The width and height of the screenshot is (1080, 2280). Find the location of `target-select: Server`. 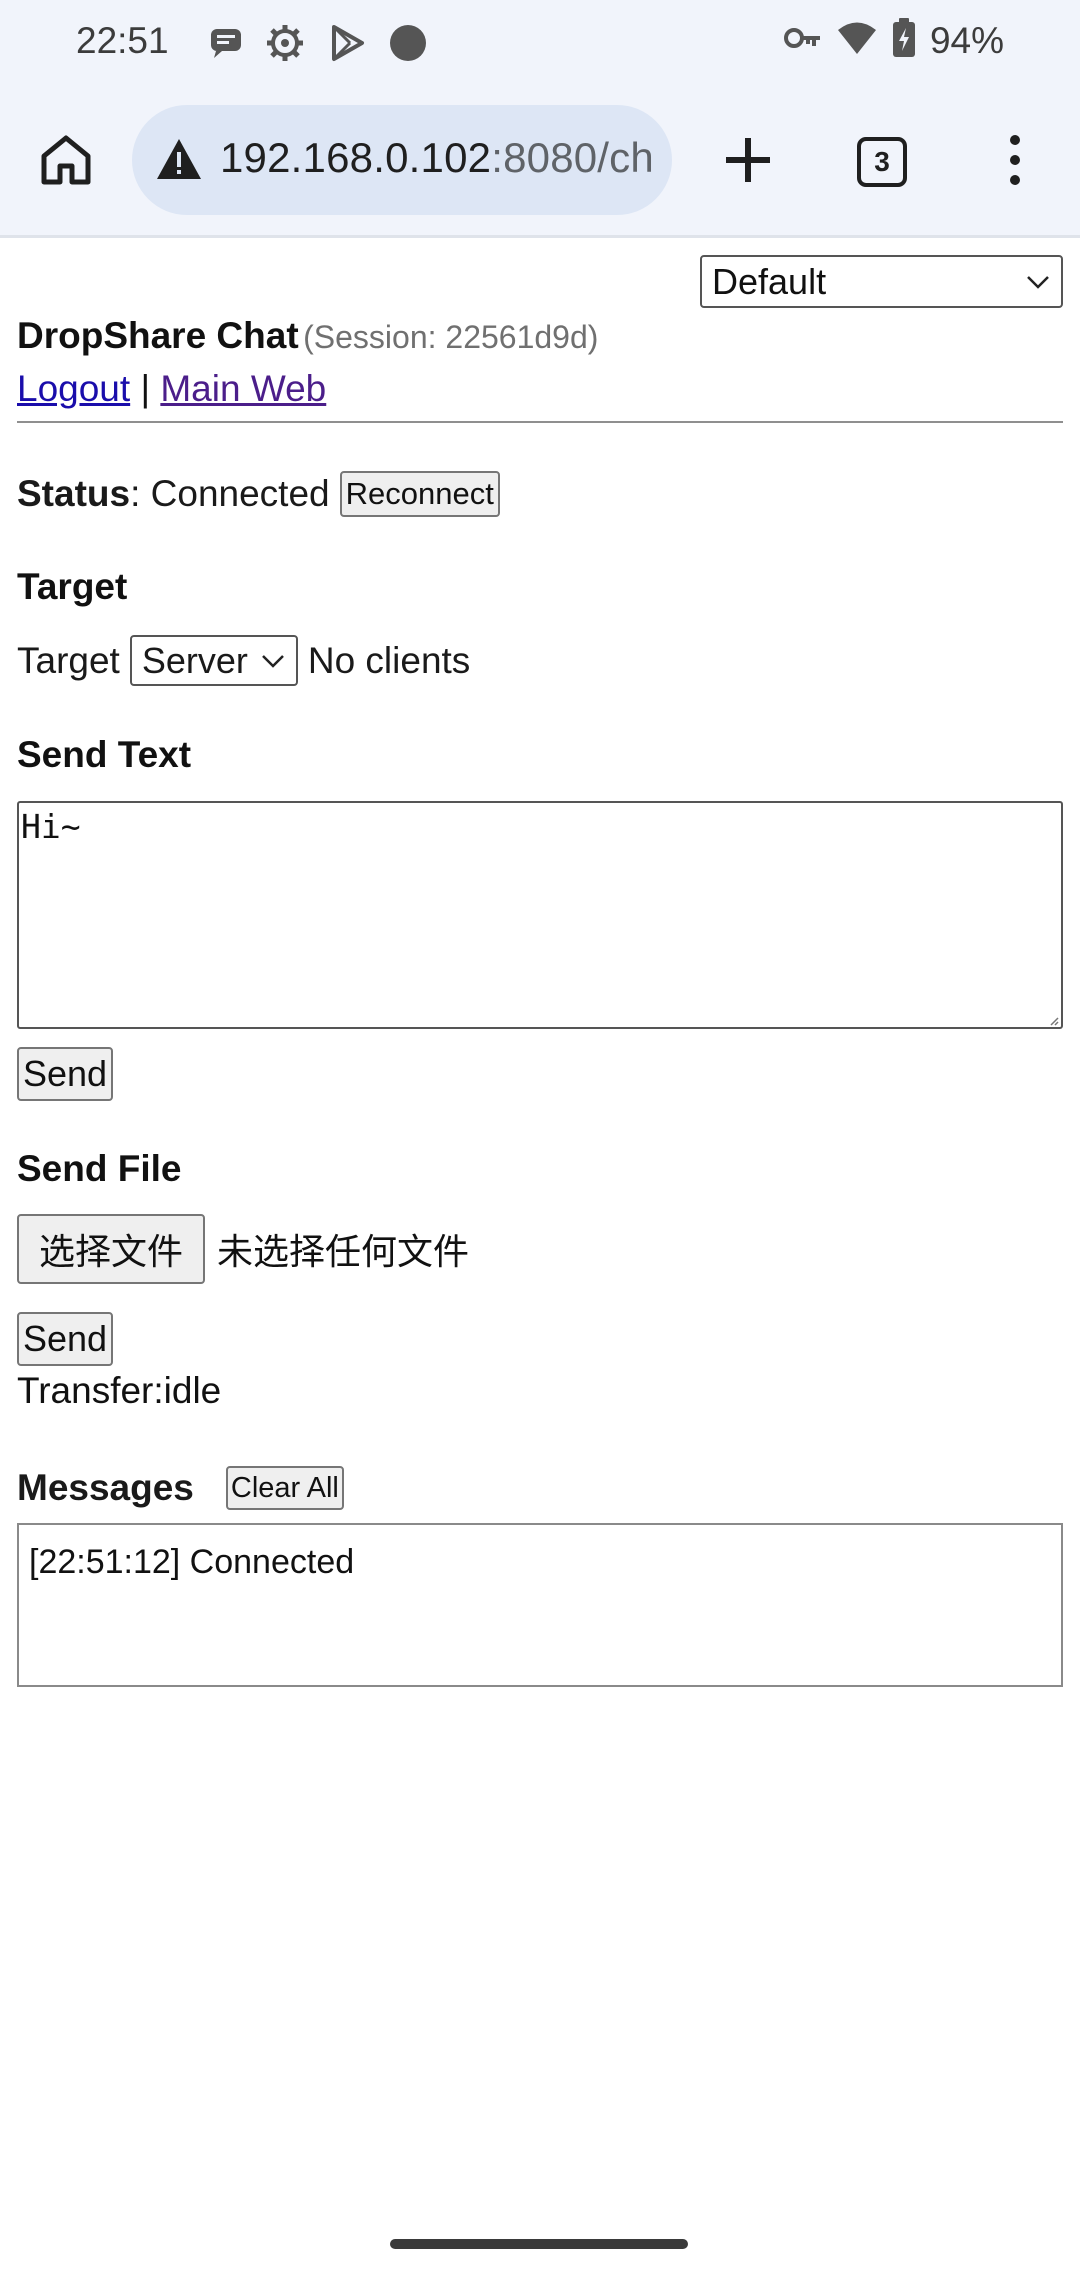

target-select: Server is located at coordinates (213, 660).